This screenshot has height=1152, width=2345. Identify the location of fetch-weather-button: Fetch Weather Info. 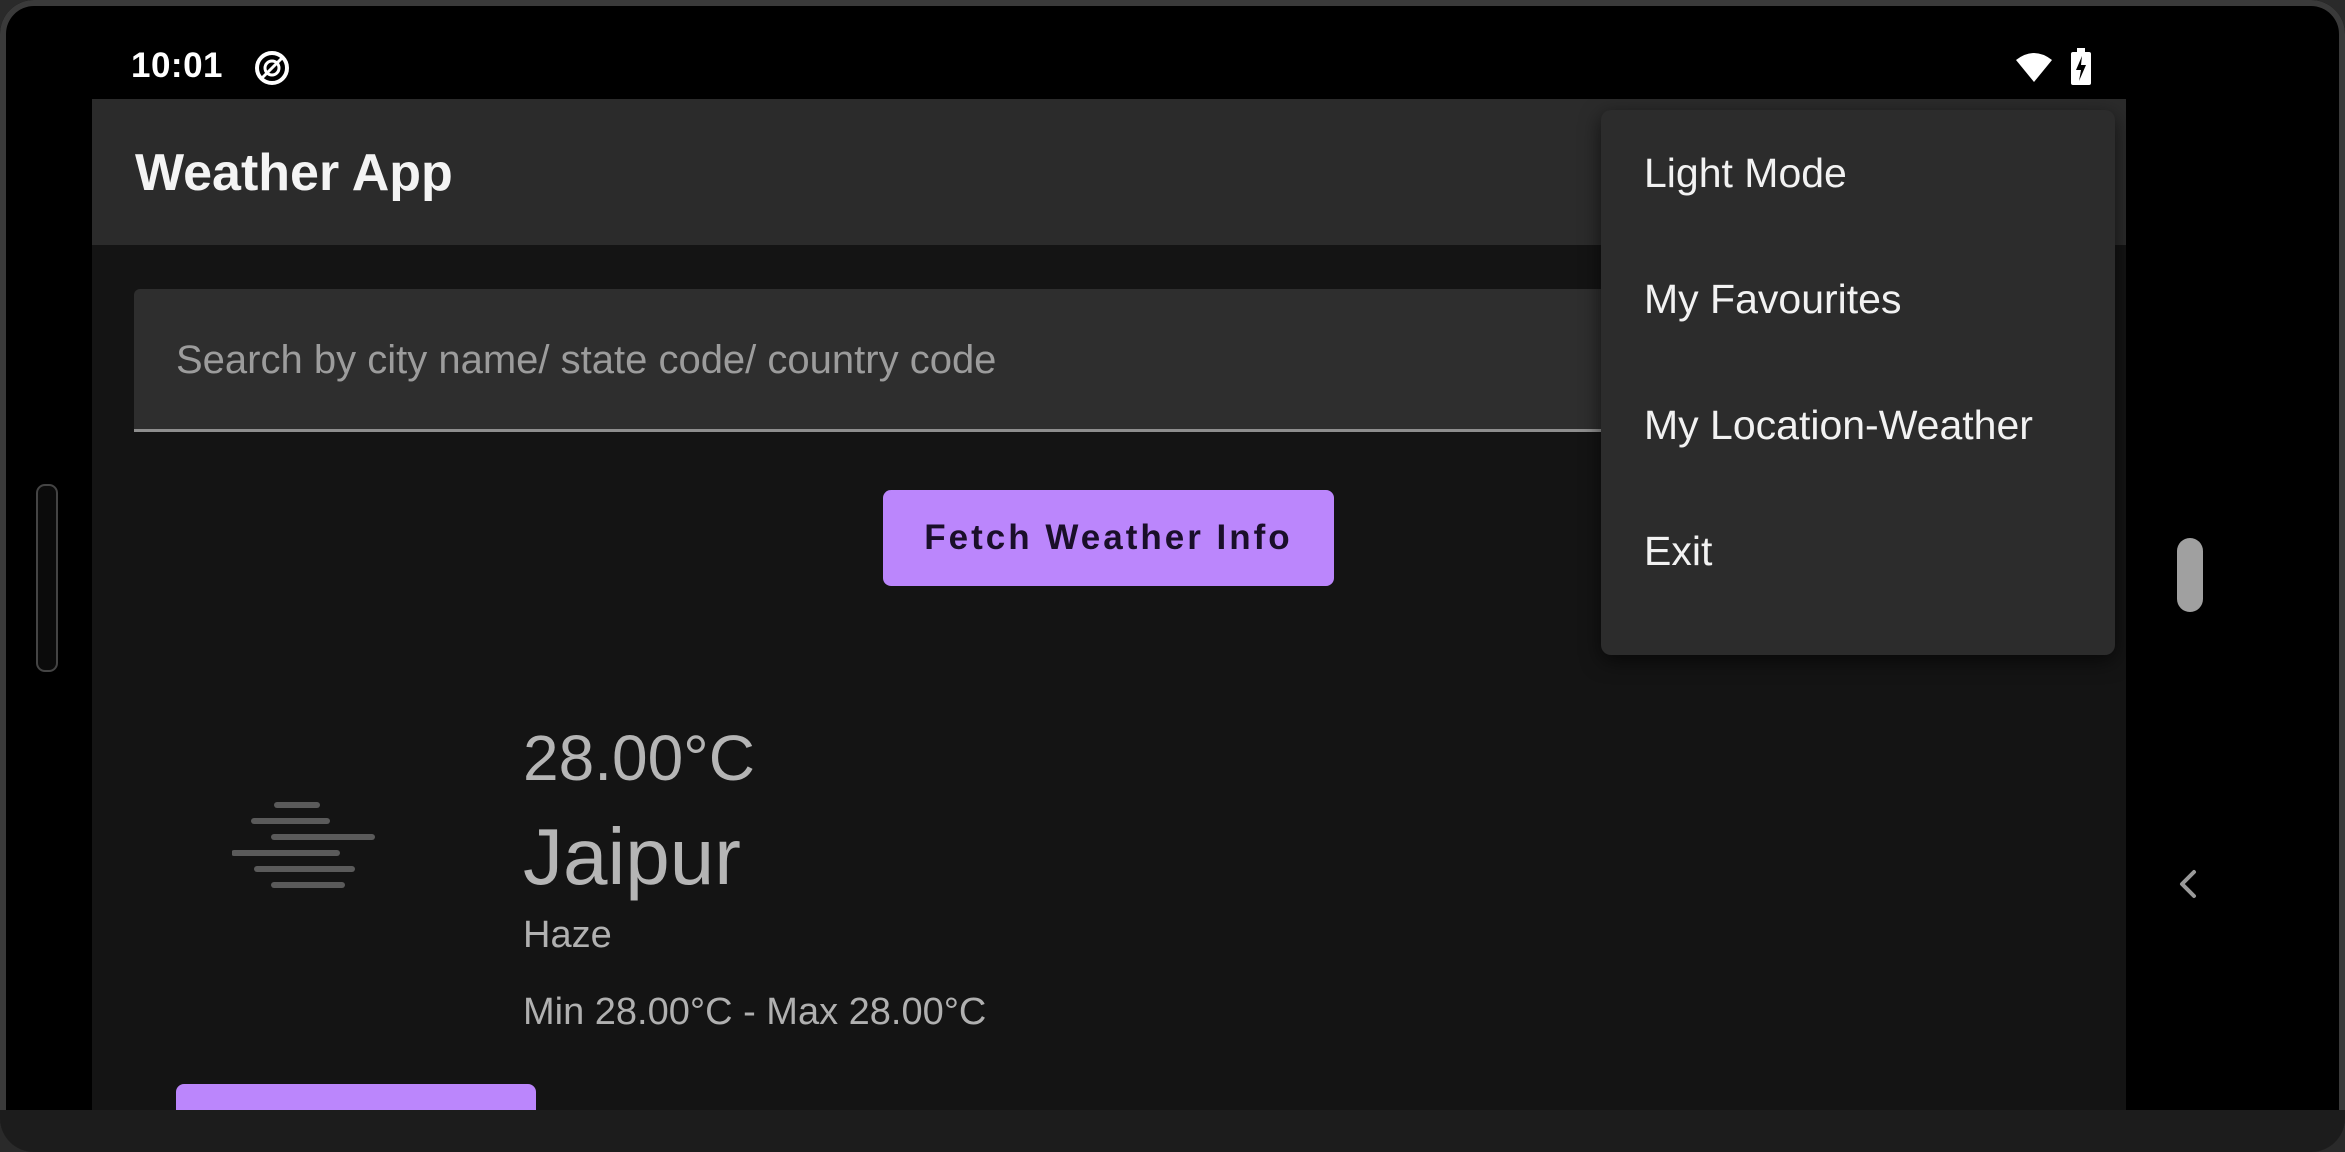
(1108, 538).